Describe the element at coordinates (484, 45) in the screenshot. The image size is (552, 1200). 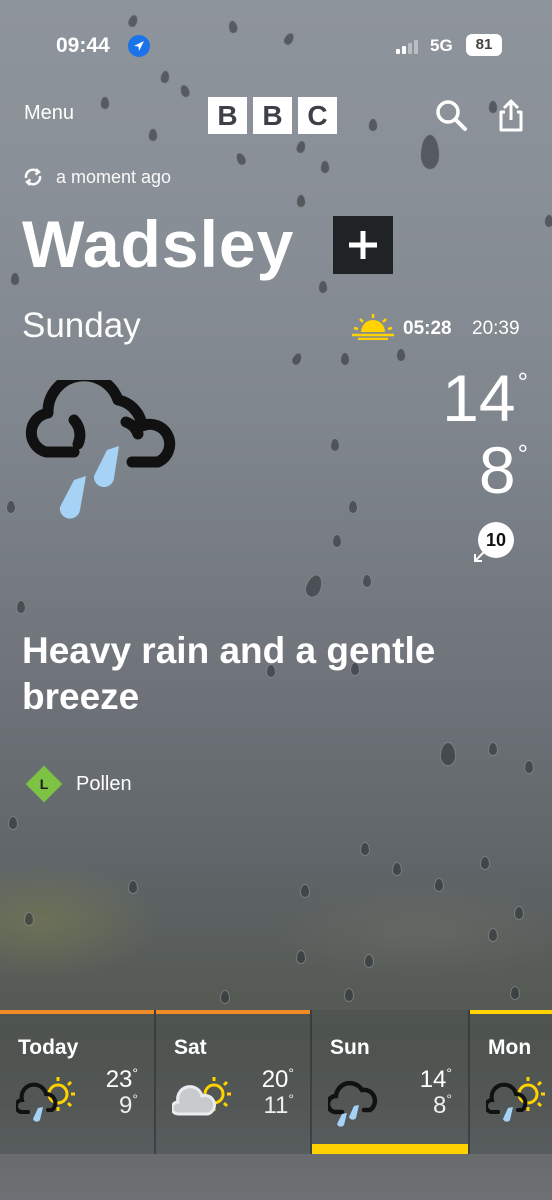
I see `battery-indicator: 81` at that location.